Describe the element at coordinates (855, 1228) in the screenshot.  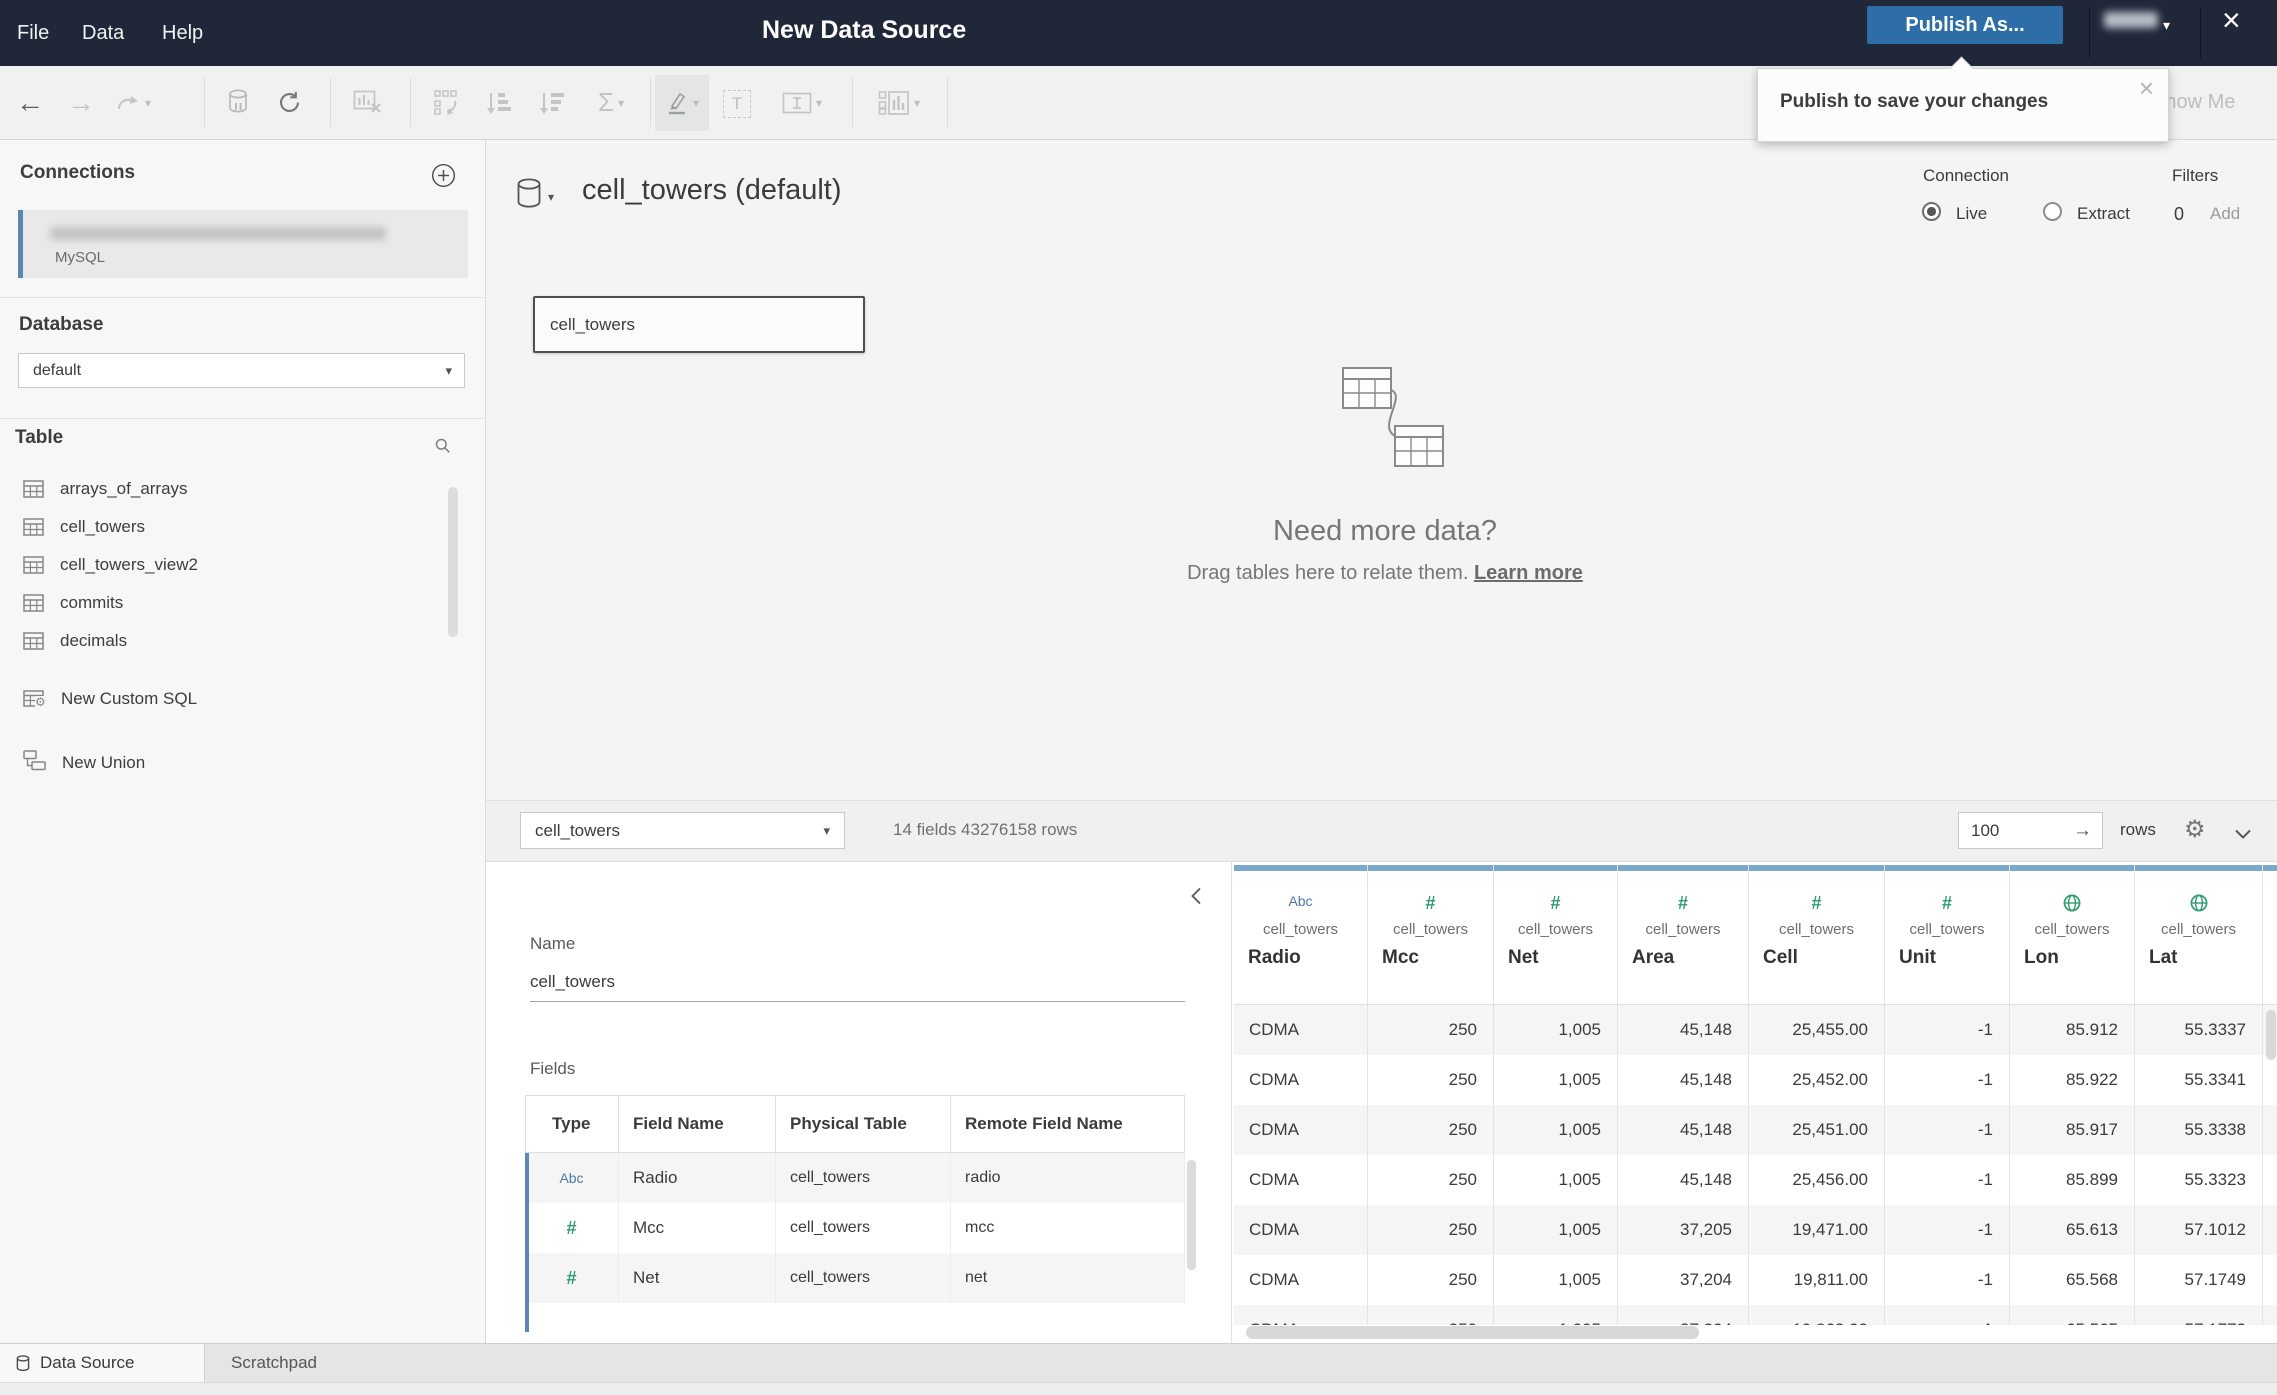
I see `field-row-mcc: # Mcc cell_towers mcc` at that location.